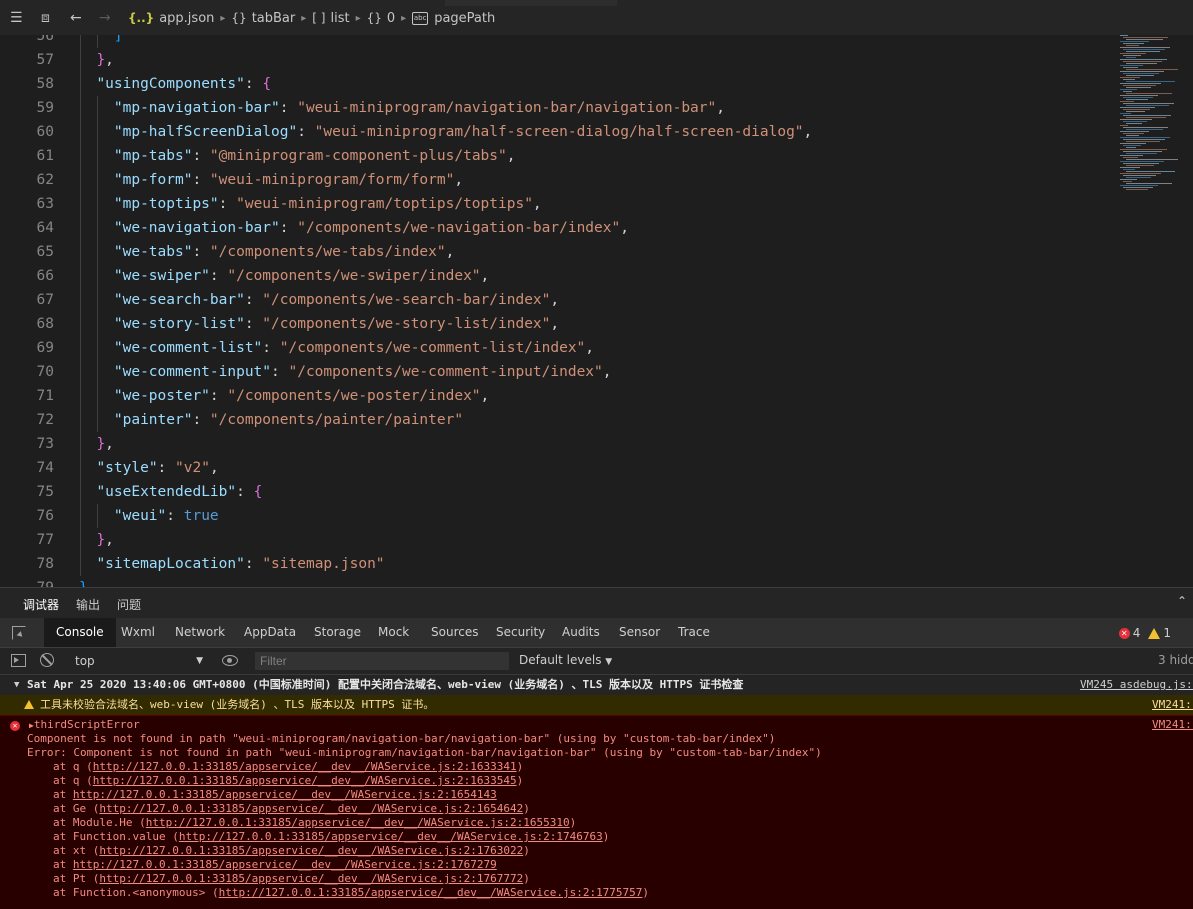  Describe the element at coordinates (45, 324) in the screenshot. I see `line-number: 68` at that location.